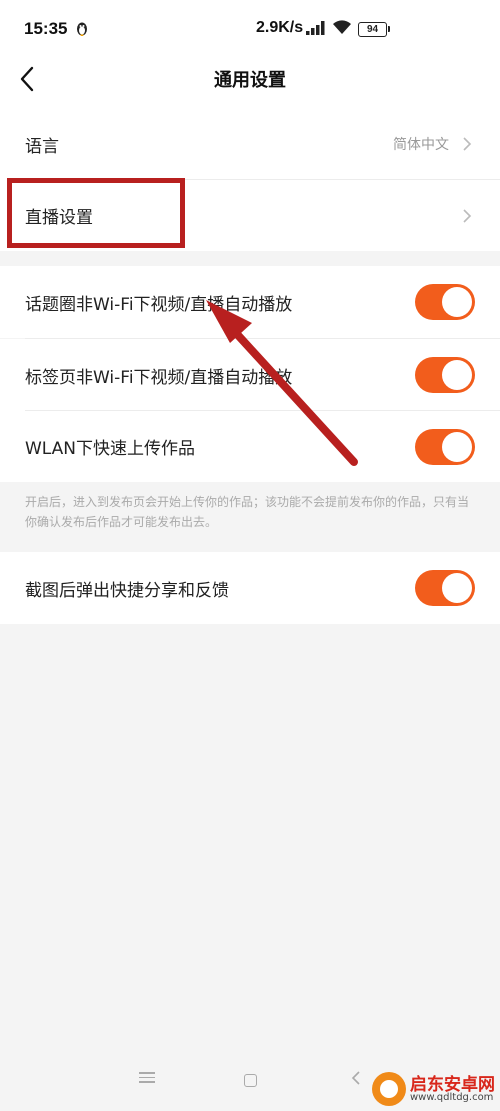 This screenshot has width=500, height=1111. I want to click on highlight-box, so click(96, 213).